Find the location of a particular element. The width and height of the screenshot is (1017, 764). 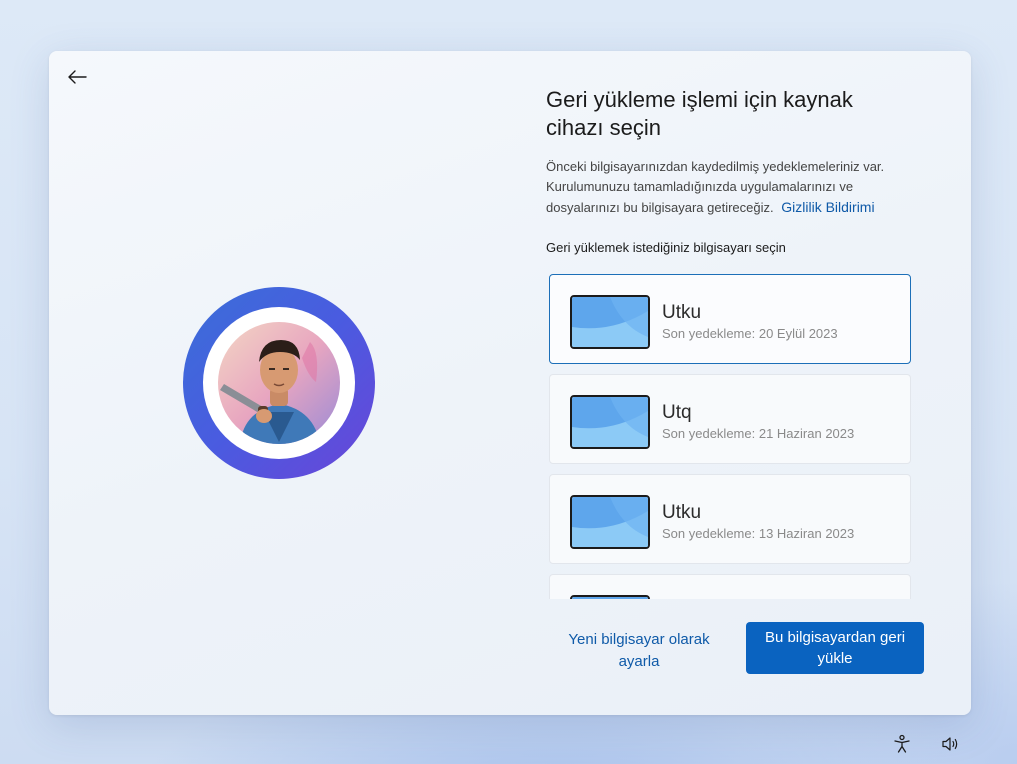

device-backup-date: Son yedekleme: 21 Haziran 2023 is located at coordinates (758, 433).